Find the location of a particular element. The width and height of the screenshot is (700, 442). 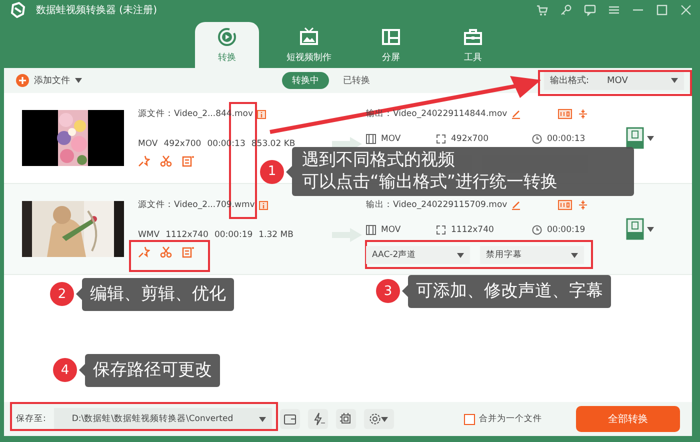

key-icon is located at coordinates (566, 10).